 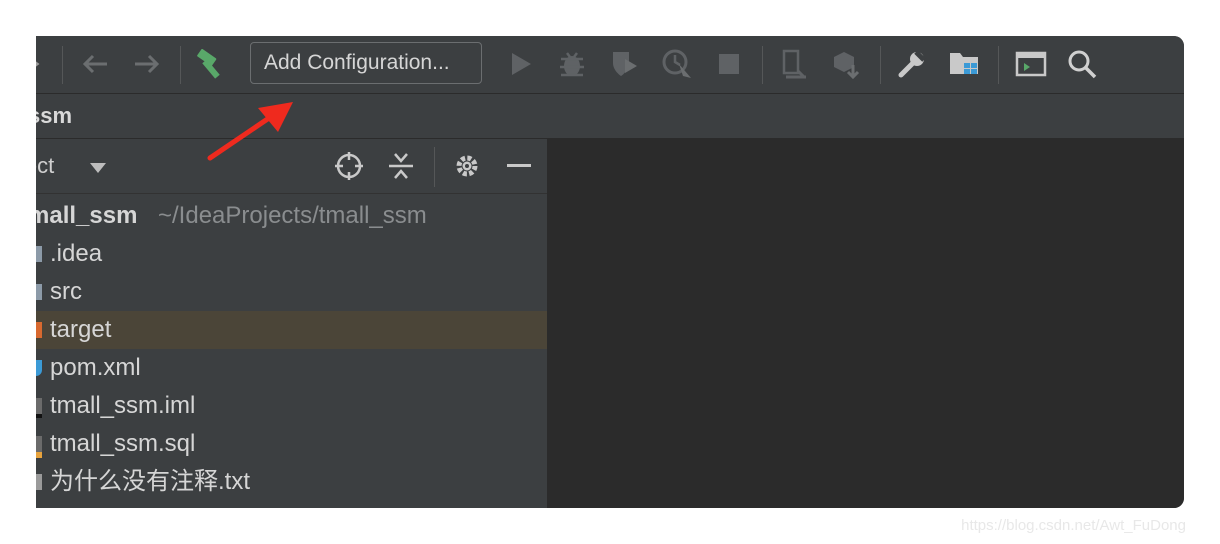 I want to click on tree-item-pom: pom.xml, so click(x=291, y=368).